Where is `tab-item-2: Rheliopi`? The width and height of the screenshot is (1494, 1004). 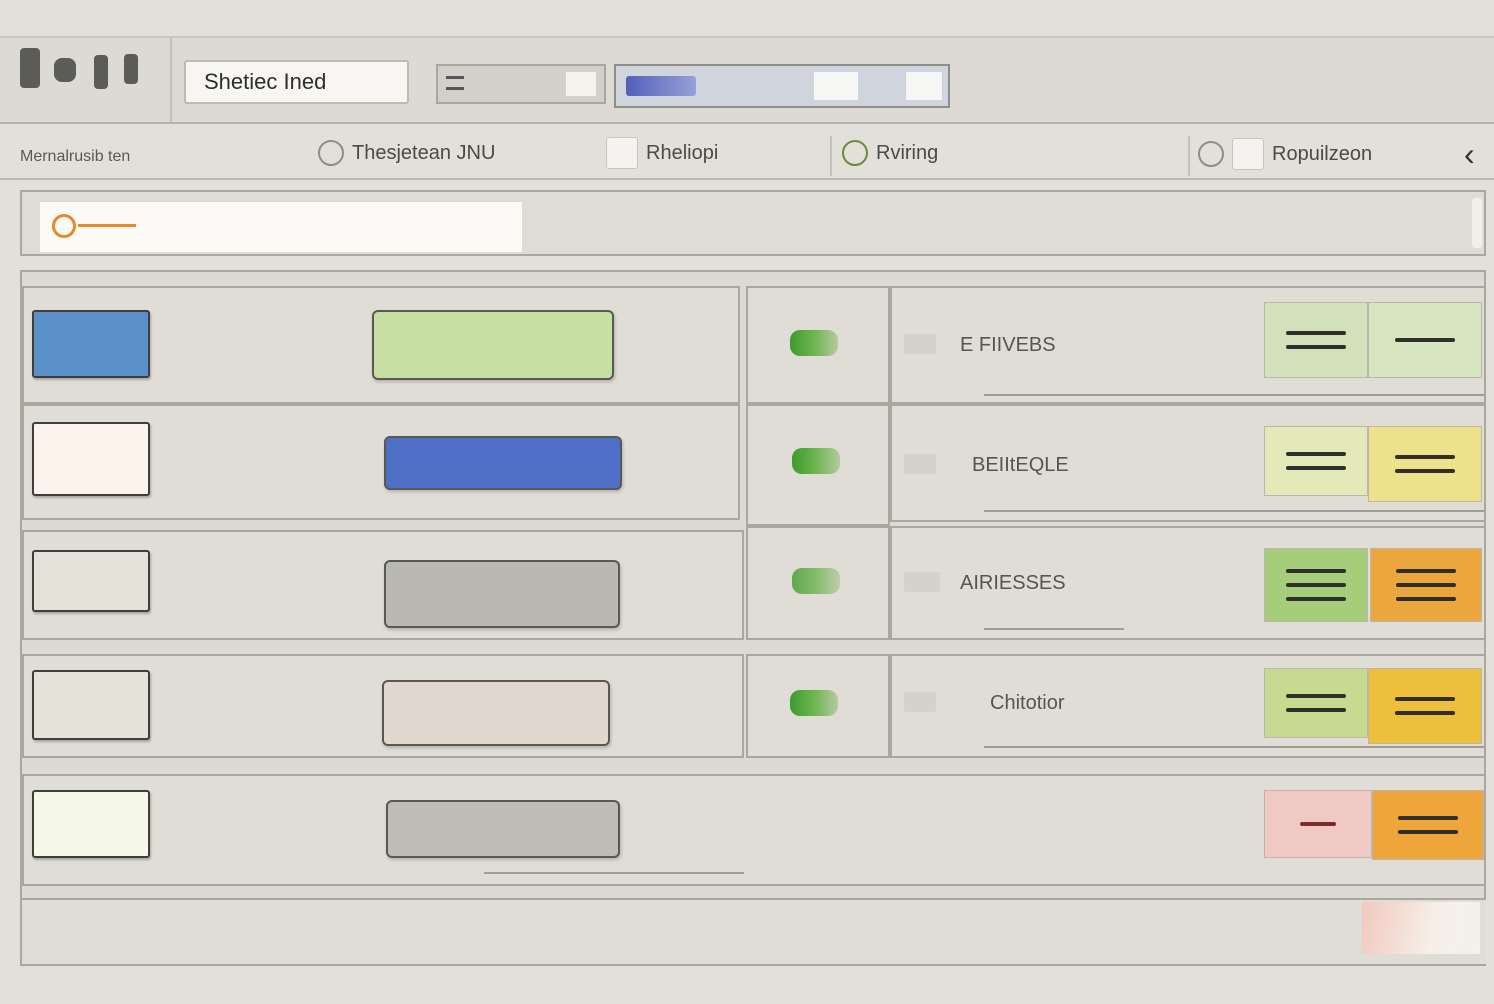
tab-item-2: Rheliopi is located at coordinates (662, 153).